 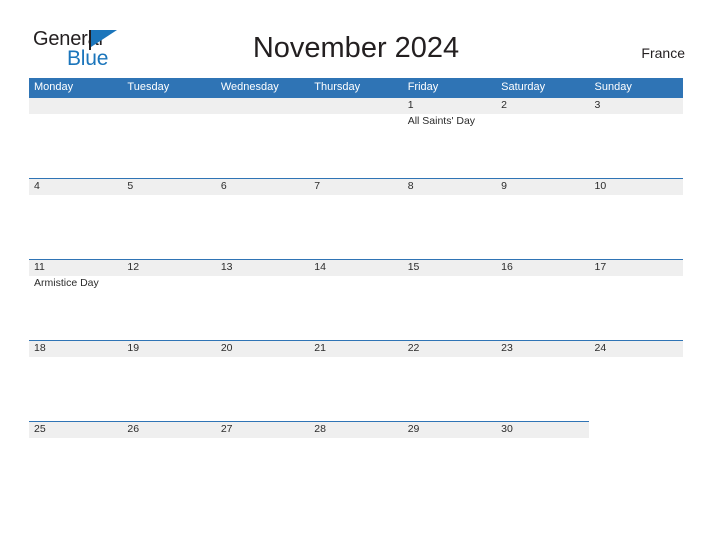 I want to click on day-number: 13, so click(x=226, y=267).